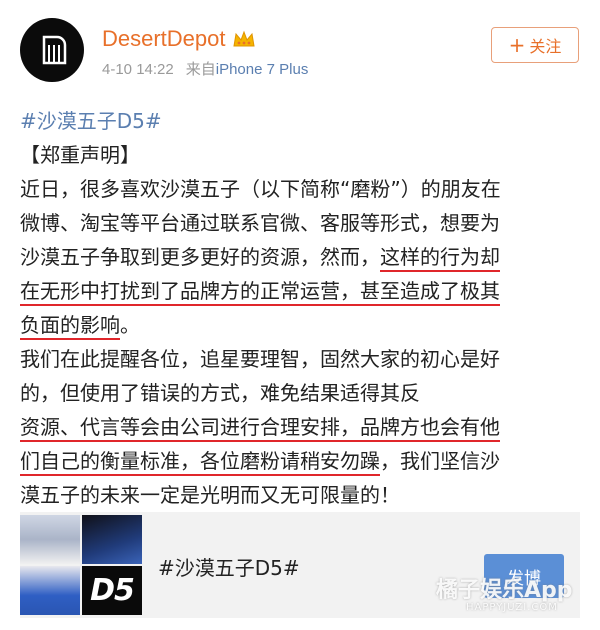 Image resolution: width=600 pixels, height=630 pixels. What do you see at coordinates (210, 495) in the screenshot?
I see `post-line: 漠五子的未来一定是光明而又无可限量的！` at bounding box center [210, 495].